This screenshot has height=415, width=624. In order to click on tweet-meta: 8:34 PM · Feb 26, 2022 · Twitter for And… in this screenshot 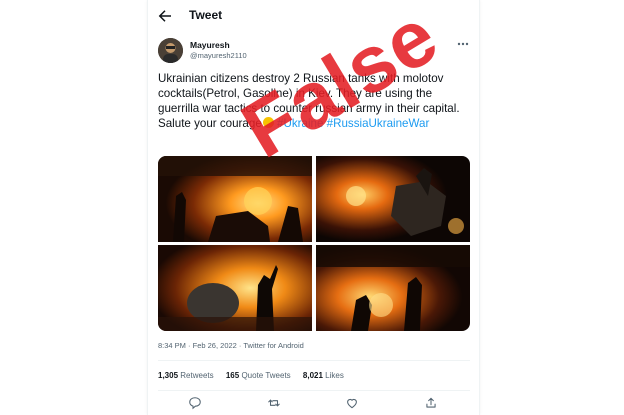, I will do `click(231, 345)`.